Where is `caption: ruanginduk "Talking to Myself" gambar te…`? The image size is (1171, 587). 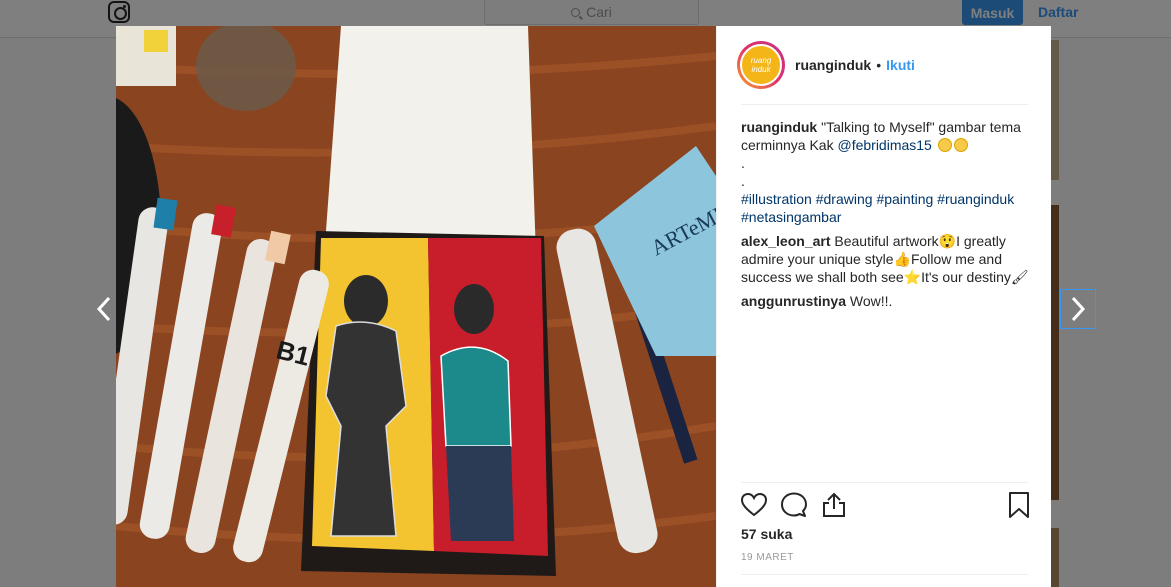
caption: ruanginduk "Talking to Myself" gambar te… is located at coordinates (886, 172).